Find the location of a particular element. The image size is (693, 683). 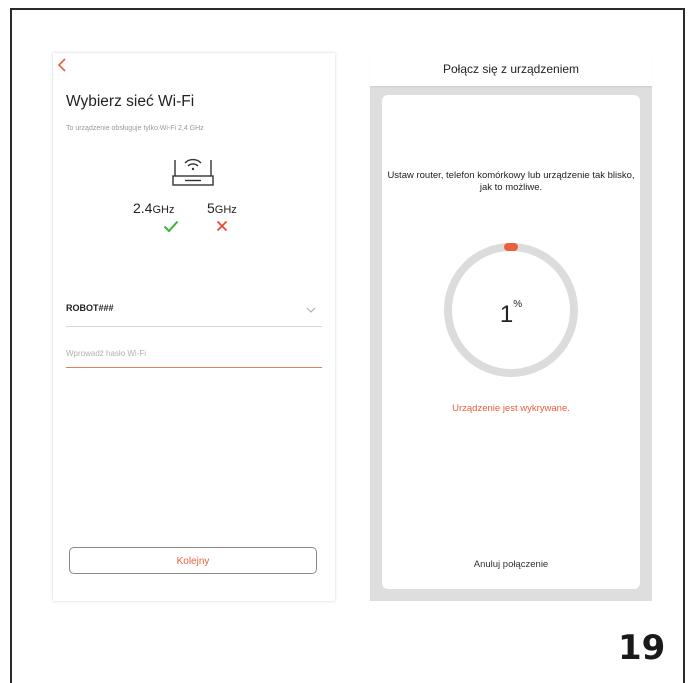

back-icon is located at coordinates (62, 65).